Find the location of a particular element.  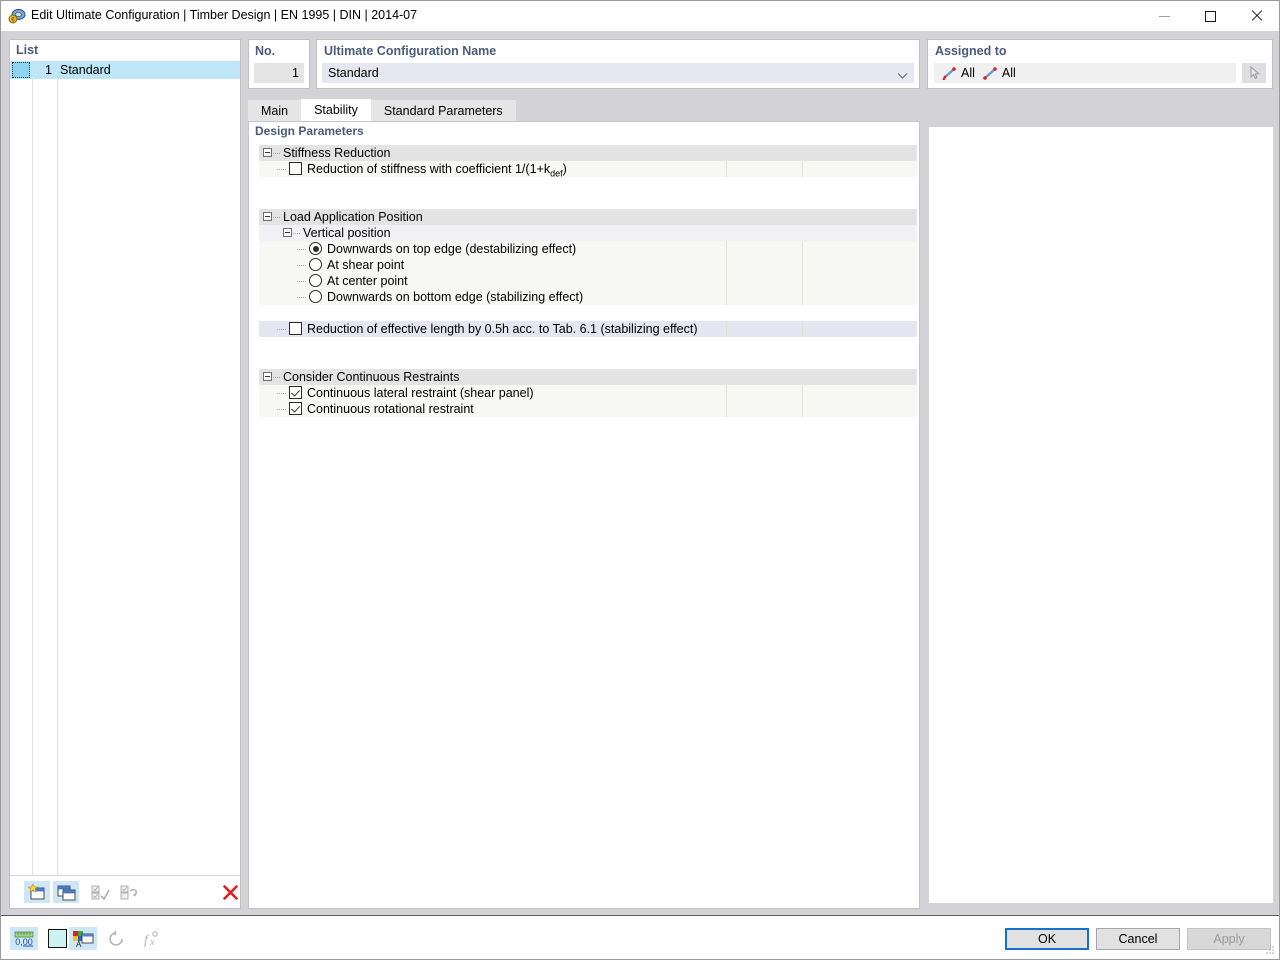

ok-button: OK is located at coordinates (1047, 939).